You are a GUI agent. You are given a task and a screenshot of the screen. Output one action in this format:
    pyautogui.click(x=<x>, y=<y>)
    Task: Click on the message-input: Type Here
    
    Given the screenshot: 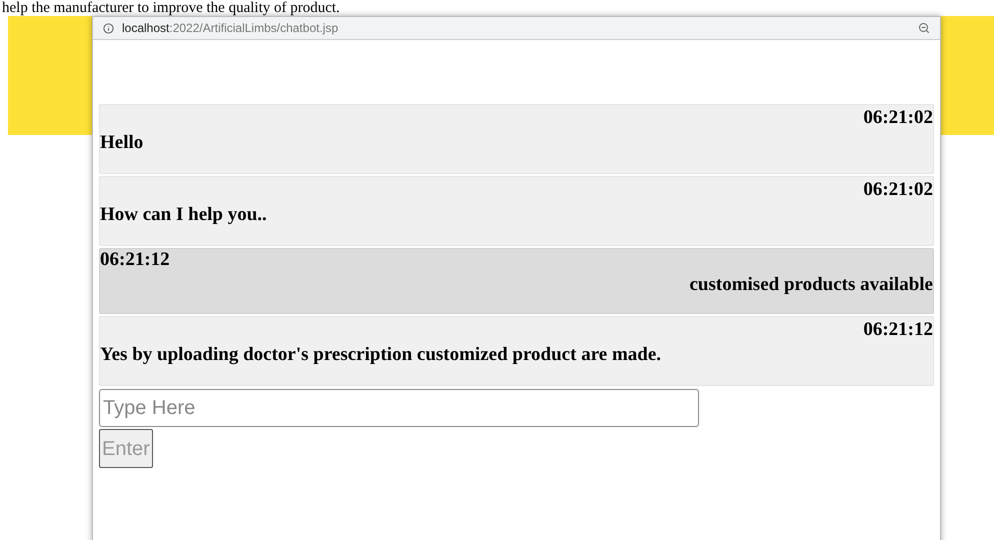 What is the action you would take?
    pyautogui.click(x=399, y=408)
    